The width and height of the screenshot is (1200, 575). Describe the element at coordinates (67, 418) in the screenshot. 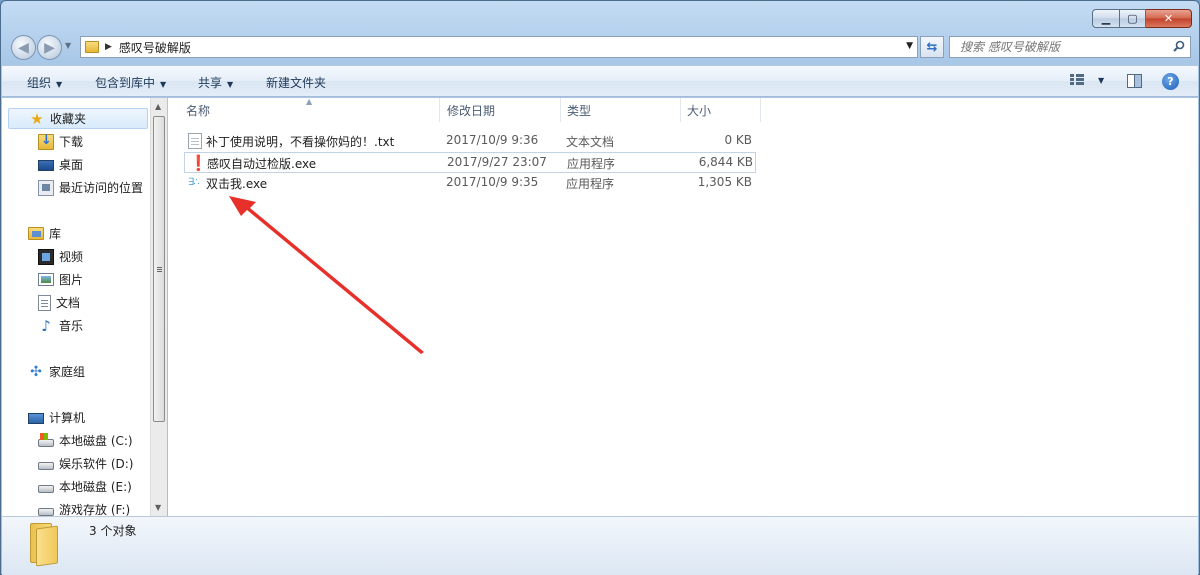

I see `nav-computer-label: 计算机` at that location.